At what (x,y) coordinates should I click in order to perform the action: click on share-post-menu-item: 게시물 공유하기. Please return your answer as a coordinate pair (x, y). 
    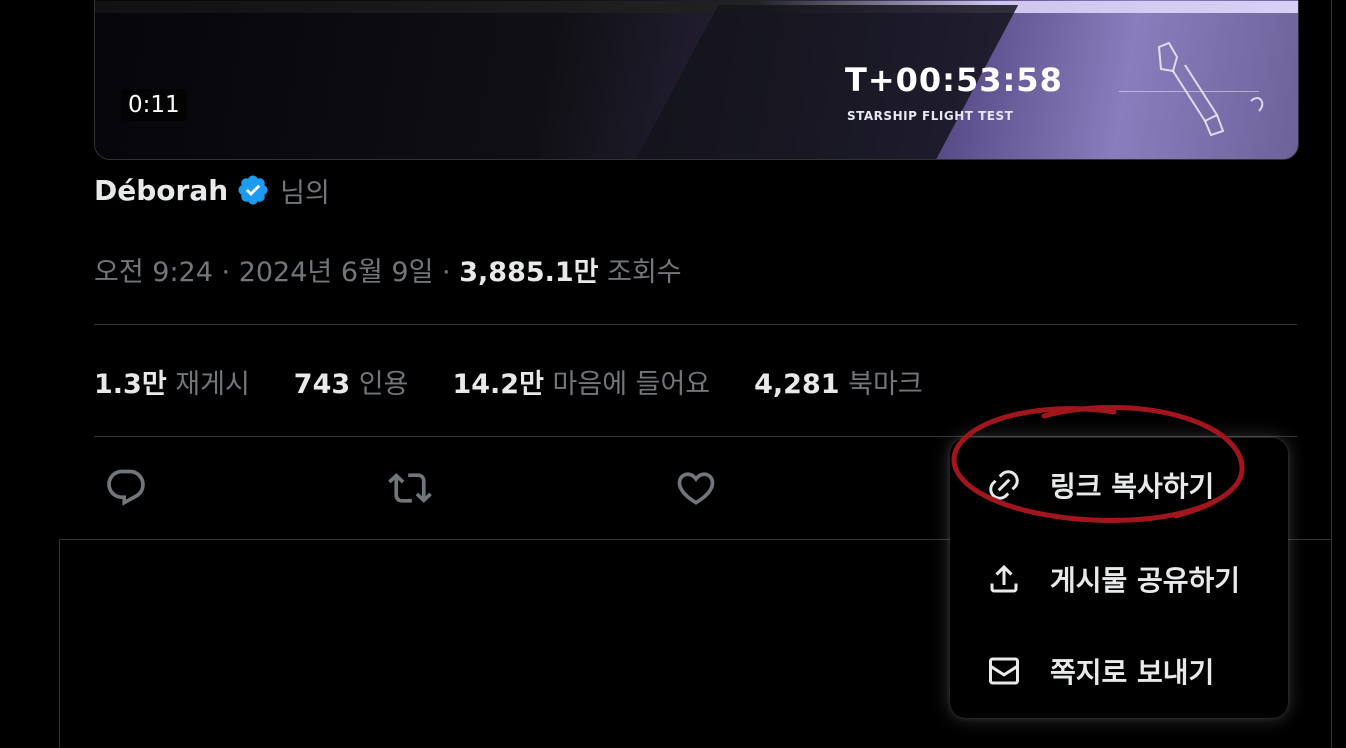
    Looking at the image, I should click on (1119, 579).